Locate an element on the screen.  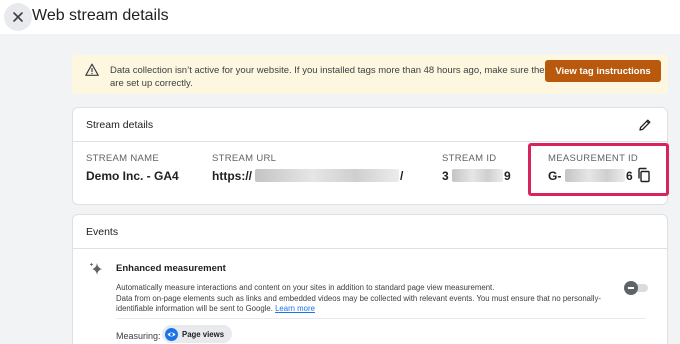
enhanced-measurement-title: Enhanced measurement is located at coordinates (171, 268).